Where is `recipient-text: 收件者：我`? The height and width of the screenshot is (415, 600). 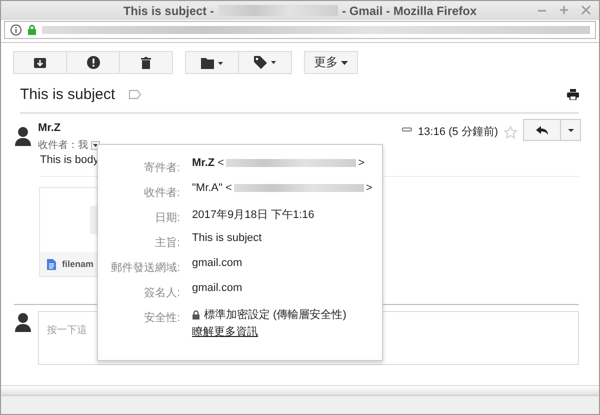 recipient-text: 收件者：我 is located at coordinates (63, 145).